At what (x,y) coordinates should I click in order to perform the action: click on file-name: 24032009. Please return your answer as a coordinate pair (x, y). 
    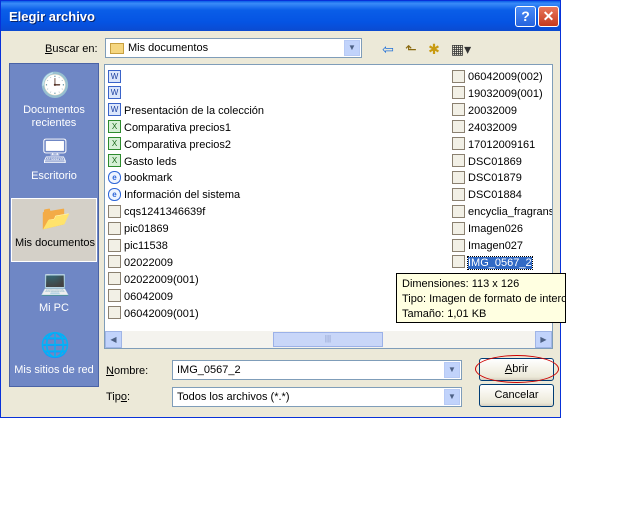
    Looking at the image, I should click on (492, 127).